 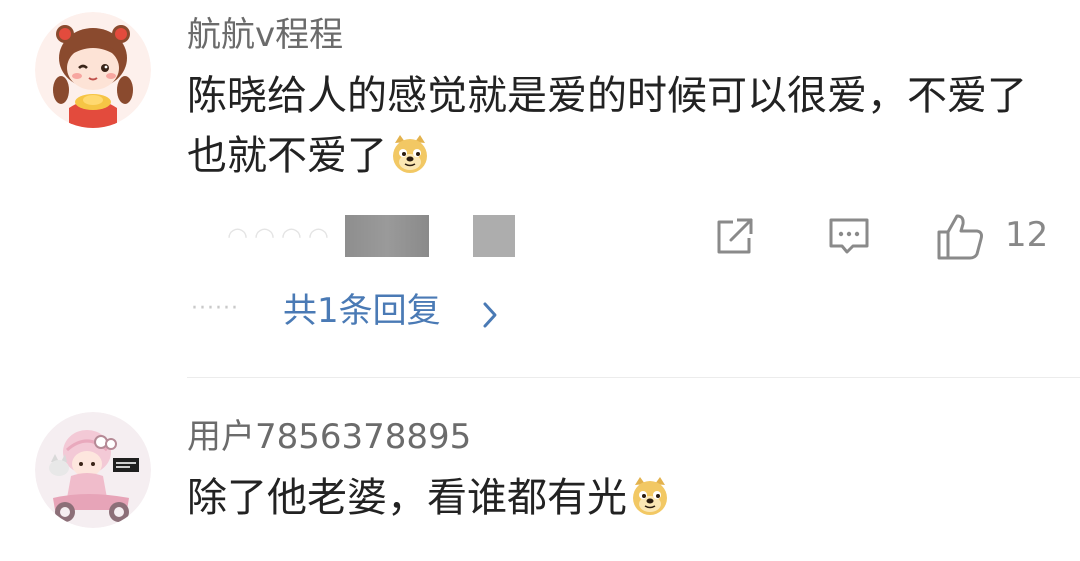 I want to click on timestamp-redacted: ◠◠◠◠, so click(x=281, y=236).